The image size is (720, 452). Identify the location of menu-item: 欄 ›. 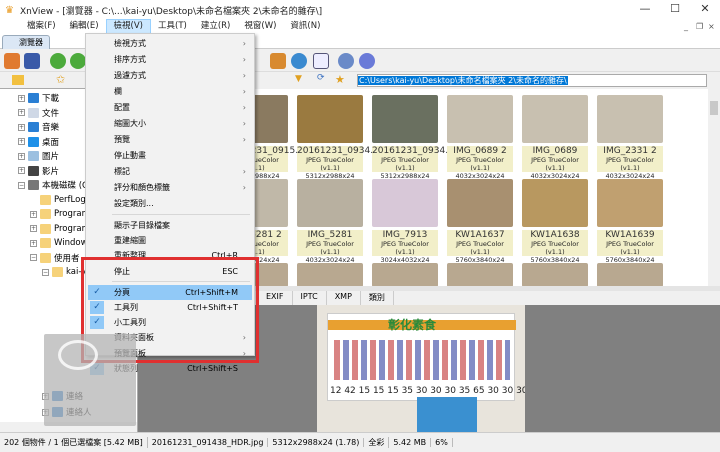
(170, 91).